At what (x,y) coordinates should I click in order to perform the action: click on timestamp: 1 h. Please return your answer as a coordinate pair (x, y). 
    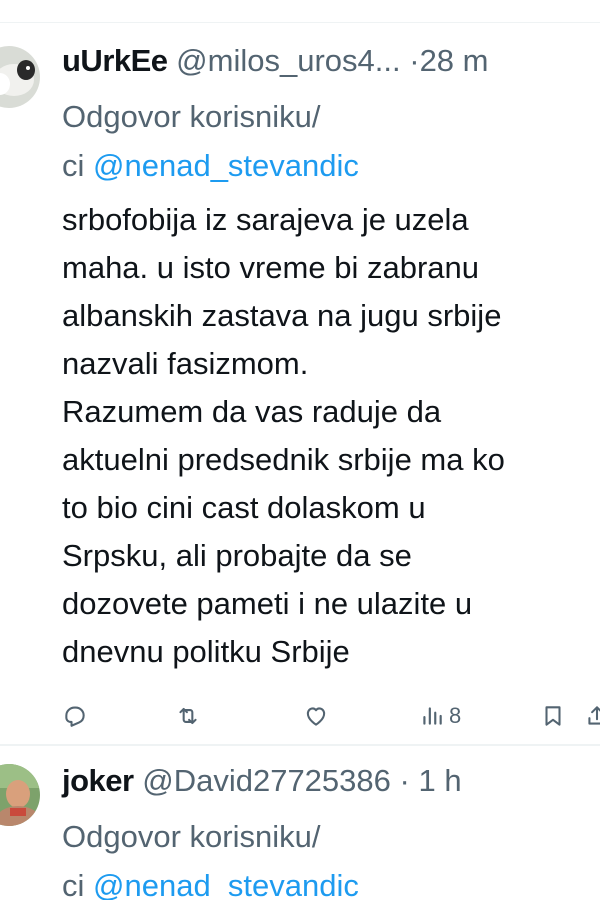
    Looking at the image, I should click on (439, 780).